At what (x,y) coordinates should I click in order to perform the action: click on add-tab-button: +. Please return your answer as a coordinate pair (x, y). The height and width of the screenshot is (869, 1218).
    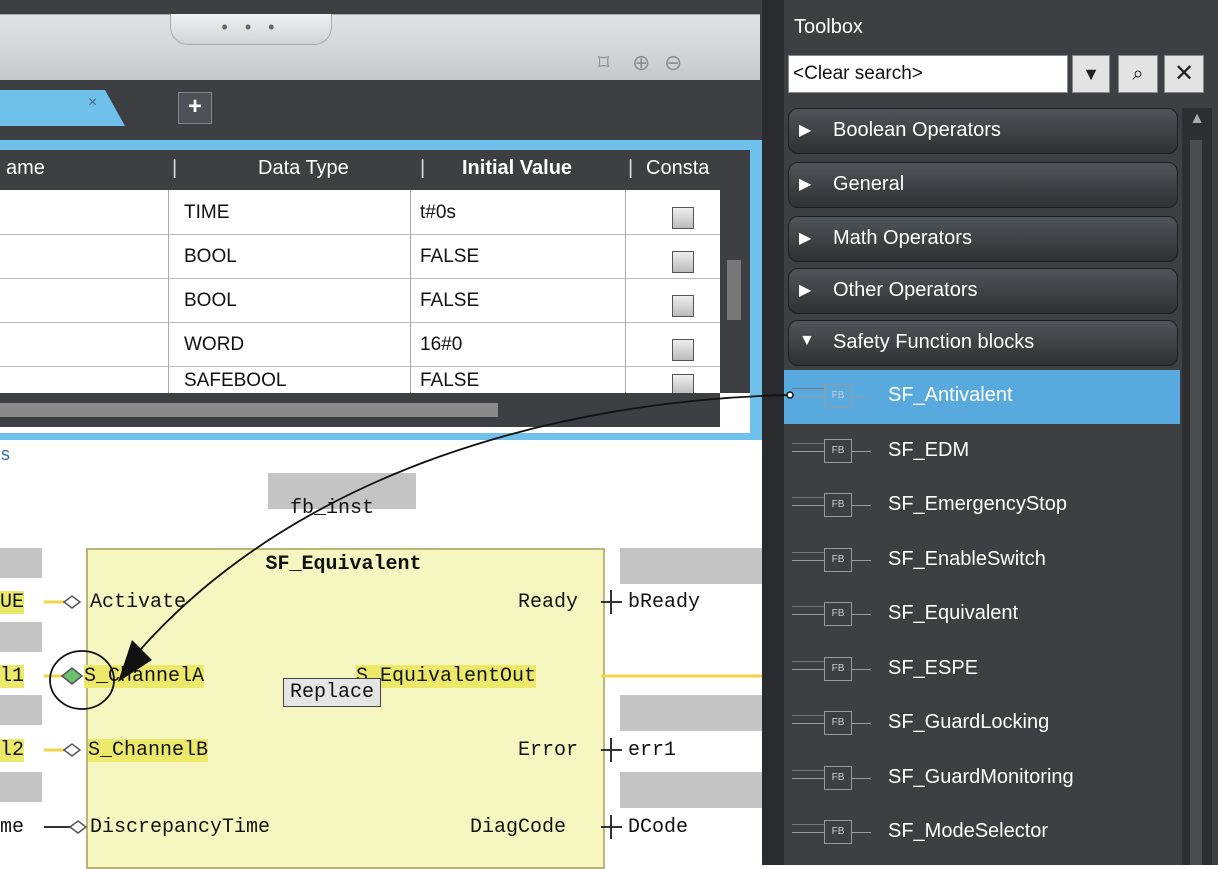
    Looking at the image, I should click on (195, 108).